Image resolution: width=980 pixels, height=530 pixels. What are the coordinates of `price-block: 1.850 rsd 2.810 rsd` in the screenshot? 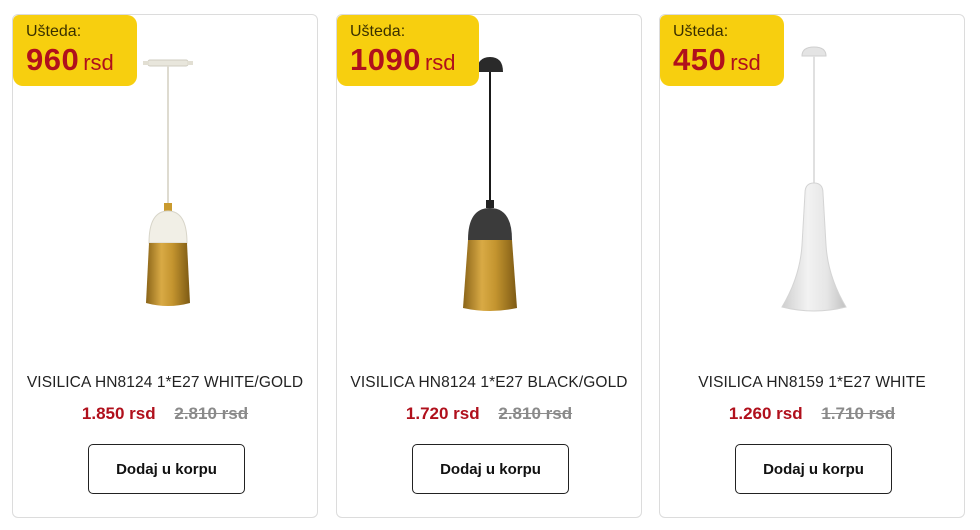 It's located at (165, 414).